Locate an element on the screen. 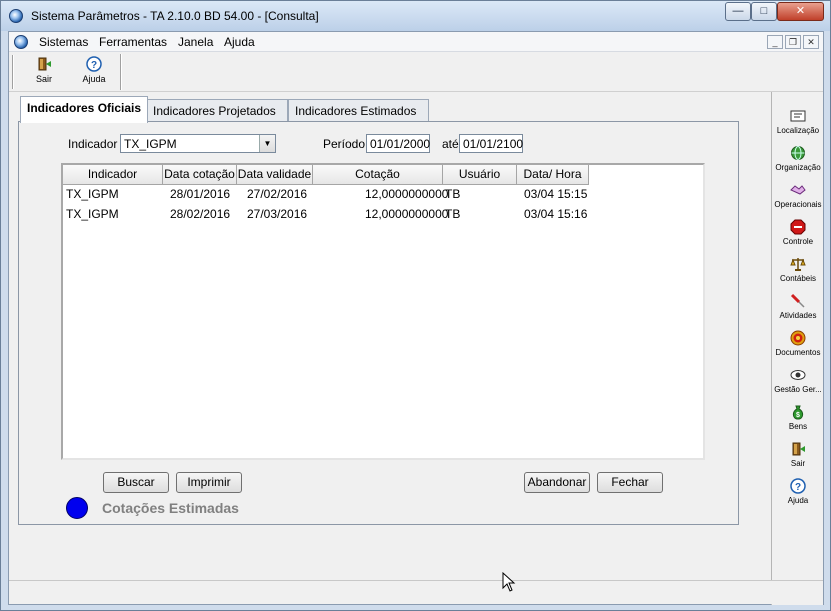 Image resolution: width=831 pixels, height=611 pixels. sidebar-label-ajuda: Ajuda is located at coordinates (798, 500).